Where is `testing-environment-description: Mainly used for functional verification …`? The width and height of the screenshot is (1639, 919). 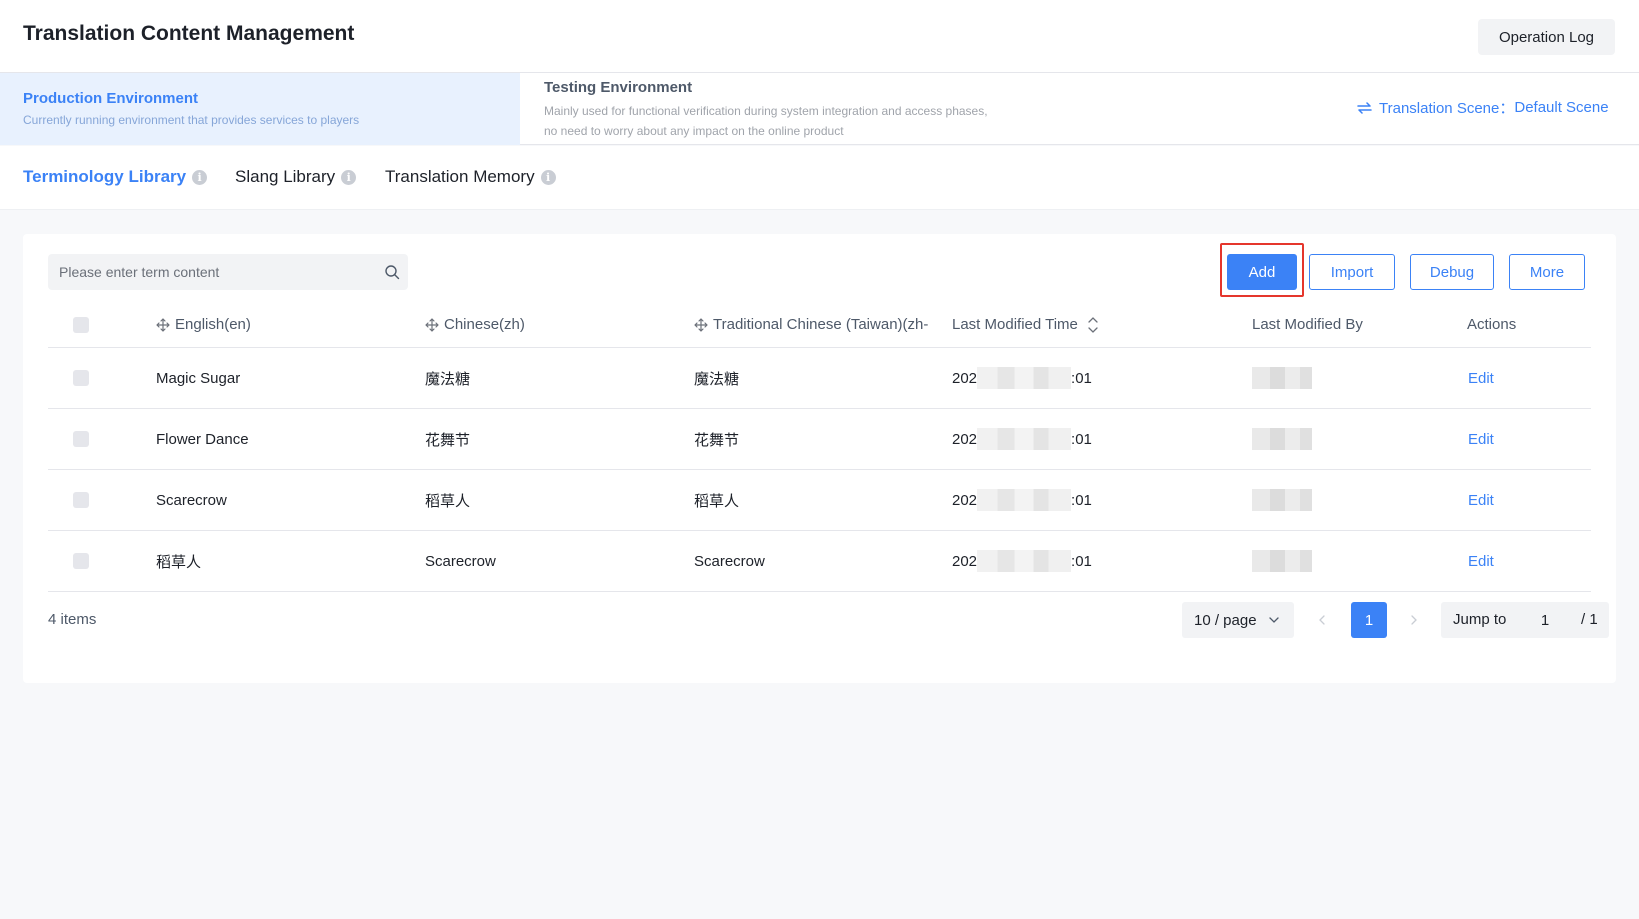
testing-environment-description: Mainly used for functional verification … is located at coordinates (766, 121).